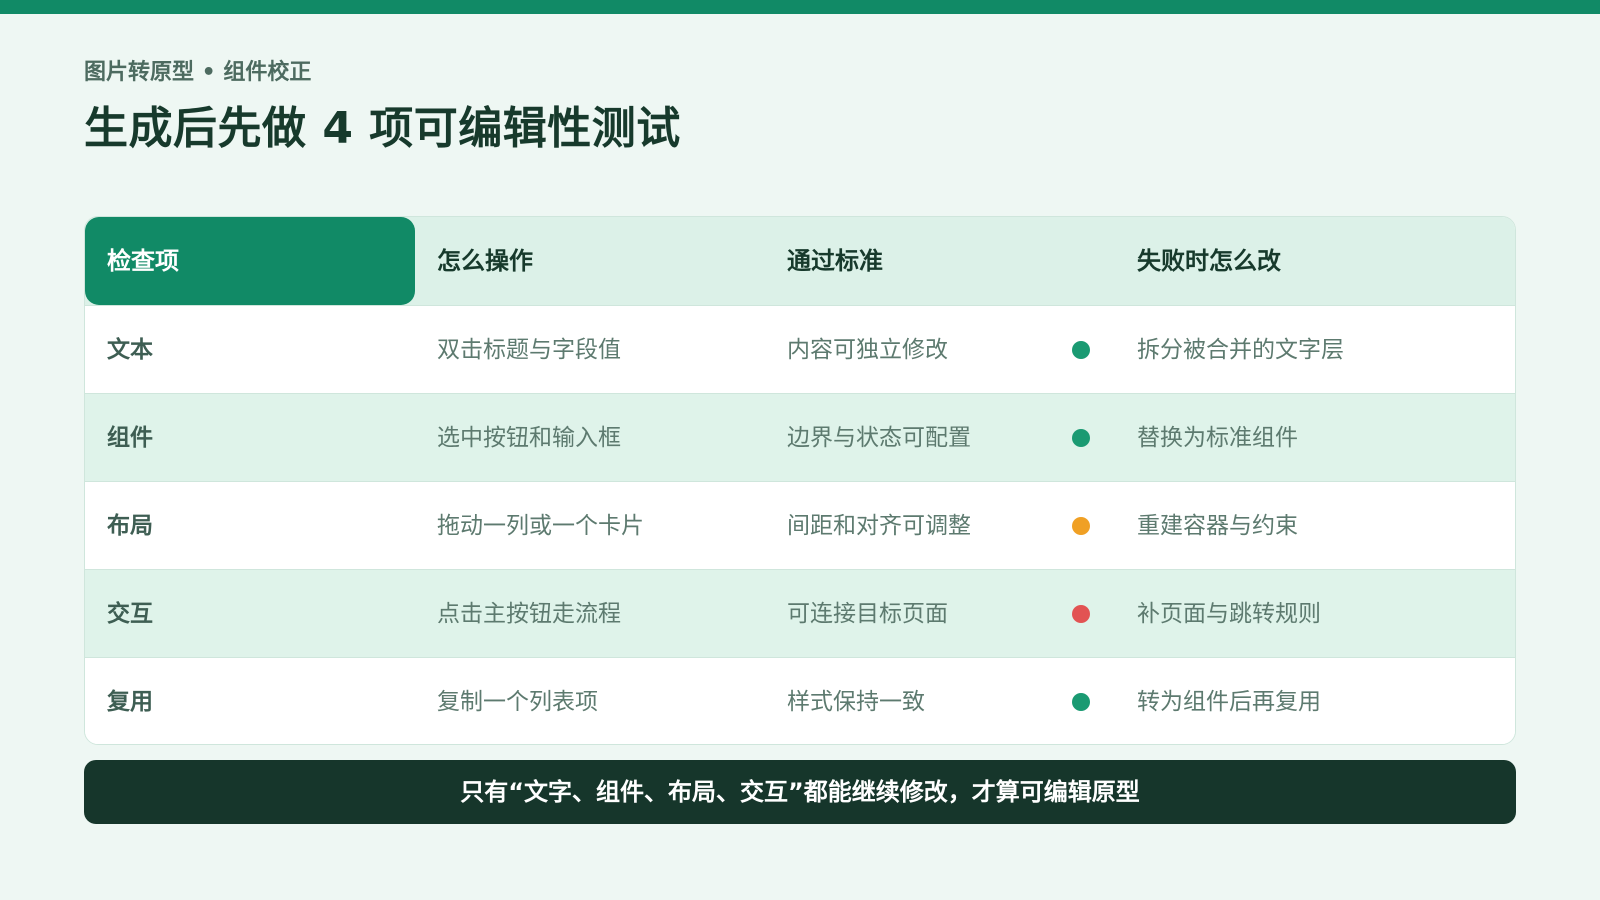 The image size is (1600, 900). I want to click on top-accent-bar, so click(800, 7).